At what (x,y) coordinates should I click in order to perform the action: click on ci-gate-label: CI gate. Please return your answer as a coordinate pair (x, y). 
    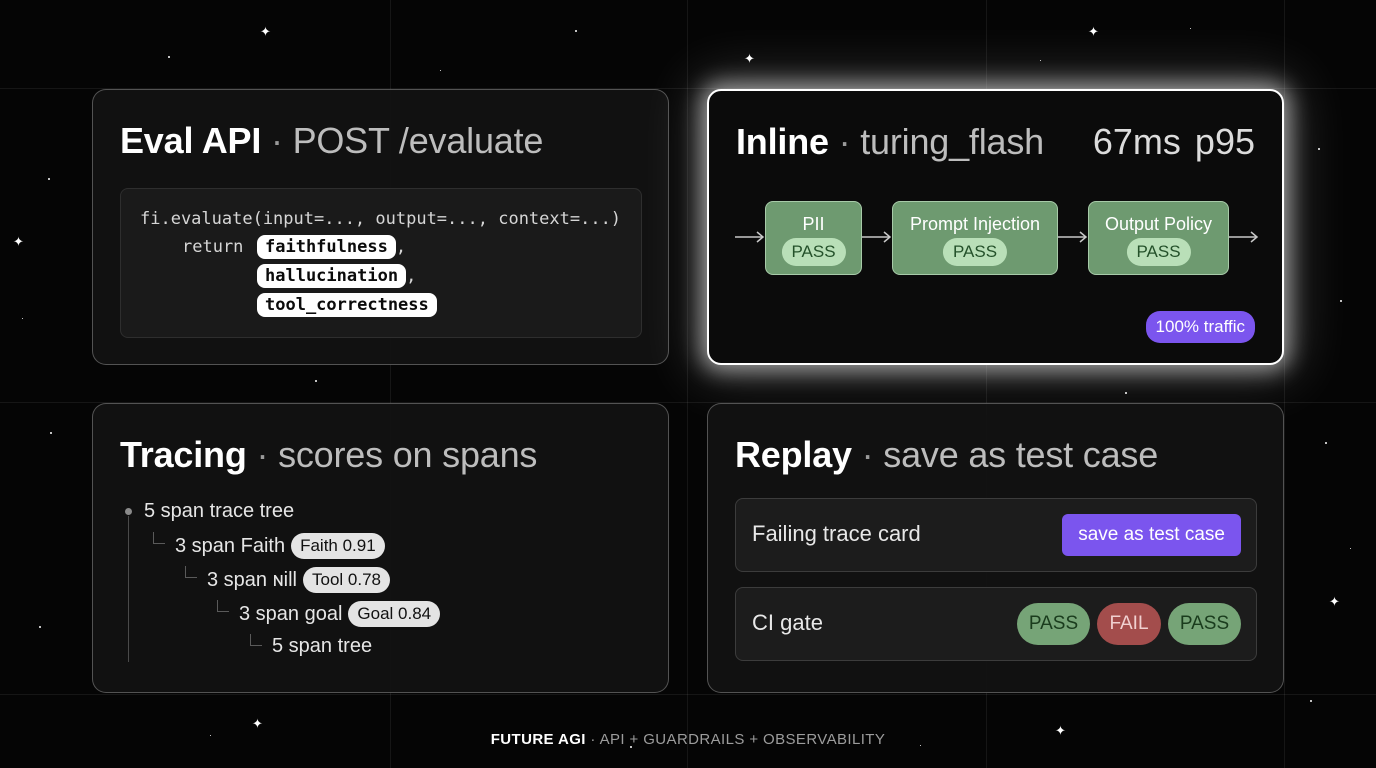
    Looking at the image, I should click on (787, 622).